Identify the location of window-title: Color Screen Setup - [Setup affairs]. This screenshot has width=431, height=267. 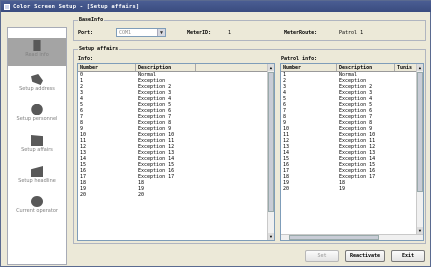
(76, 6).